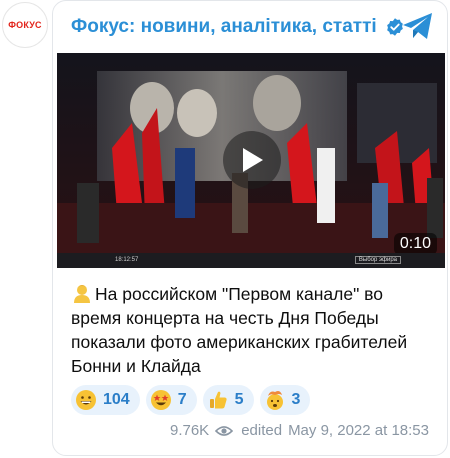 Image resolution: width=450 pixels, height=458 pixels. What do you see at coordinates (224, 27) in the screenshot?
I see `channel-title: Фокус: новини, аналітика, статті` at bounding box center [224, 27].